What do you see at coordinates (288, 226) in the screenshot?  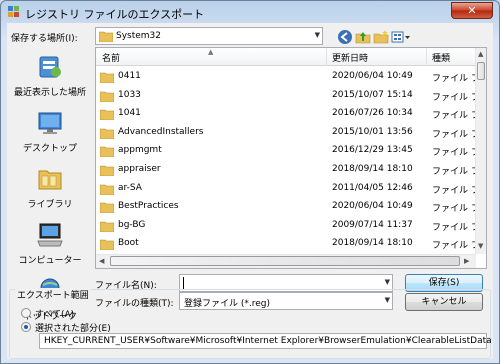 I see `list-item: bg-BG 2009/07/14 11:37 ファイル フ` at bounding box center [288, 226].